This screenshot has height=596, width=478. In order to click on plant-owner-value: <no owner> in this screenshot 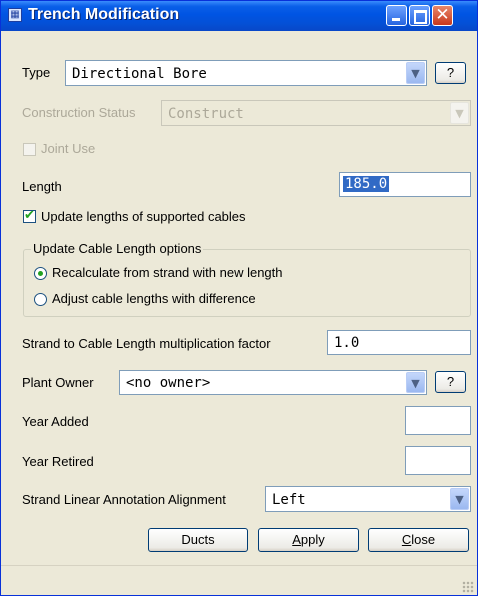, I will do `click(168, 383)`.